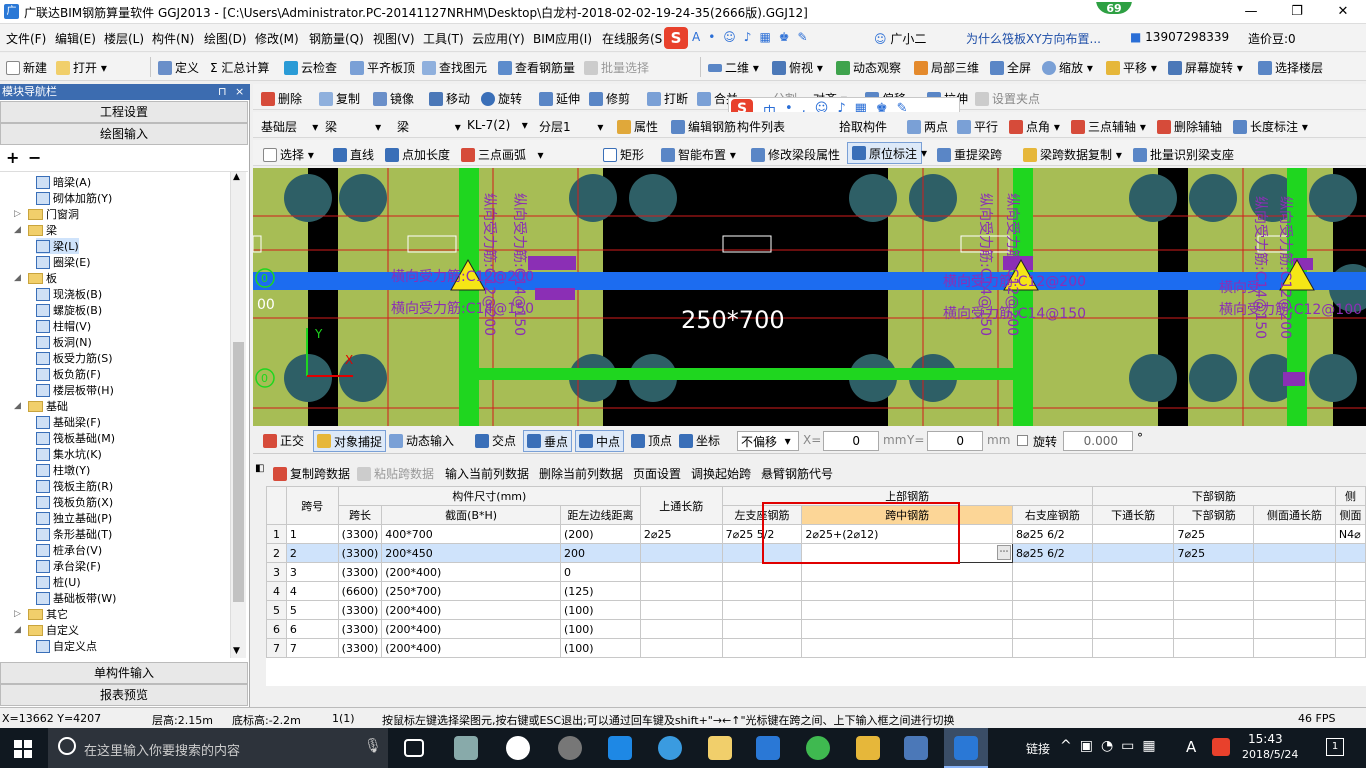  What do you see at coordinates (382, 67) in the screenshot?
I see `align-slab-top-button: 平齐板顶` at bounding box center [382, 67].